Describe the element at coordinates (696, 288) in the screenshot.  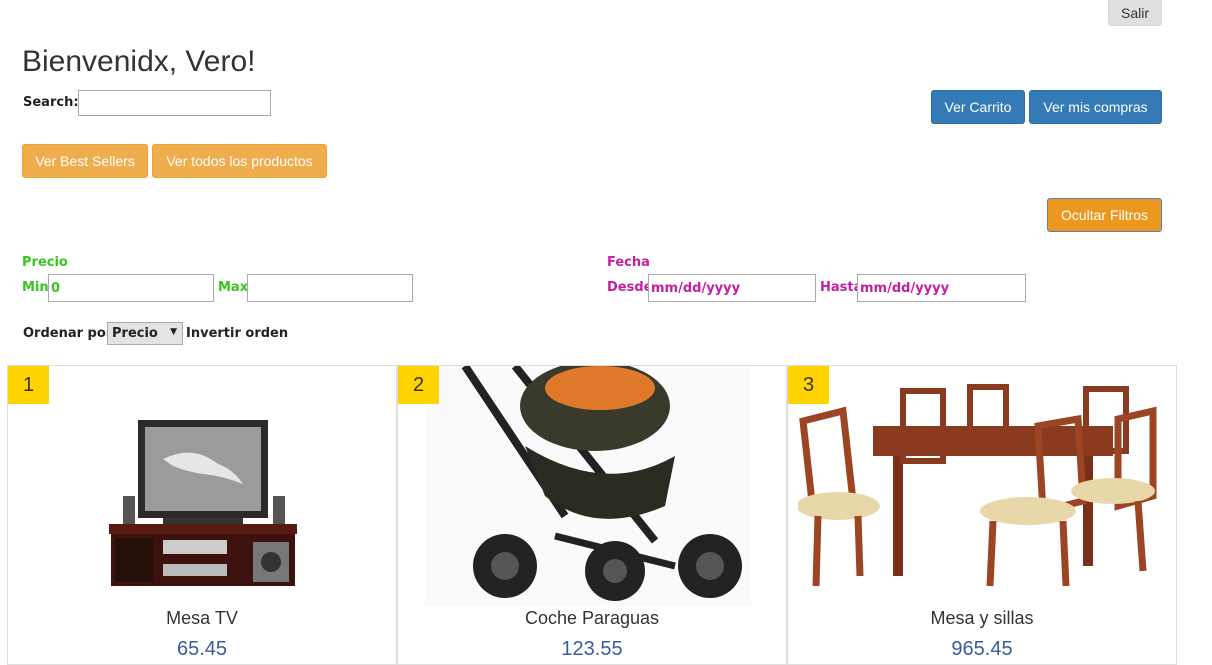
I see `date-from-value: mm/dd/yyyy` at that location.